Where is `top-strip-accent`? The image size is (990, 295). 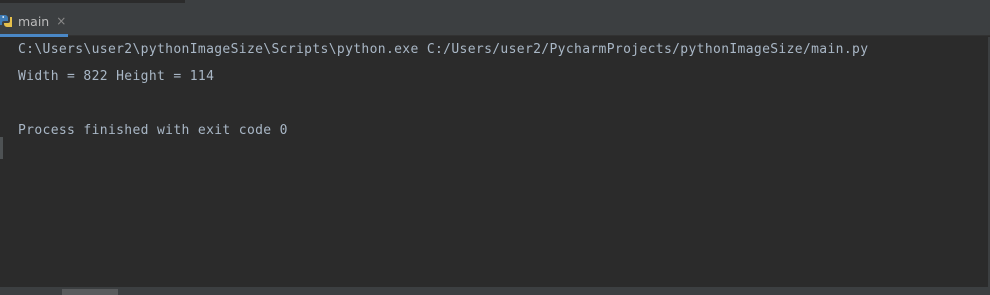 top-strip-accent is located at coordinates (92, 1).